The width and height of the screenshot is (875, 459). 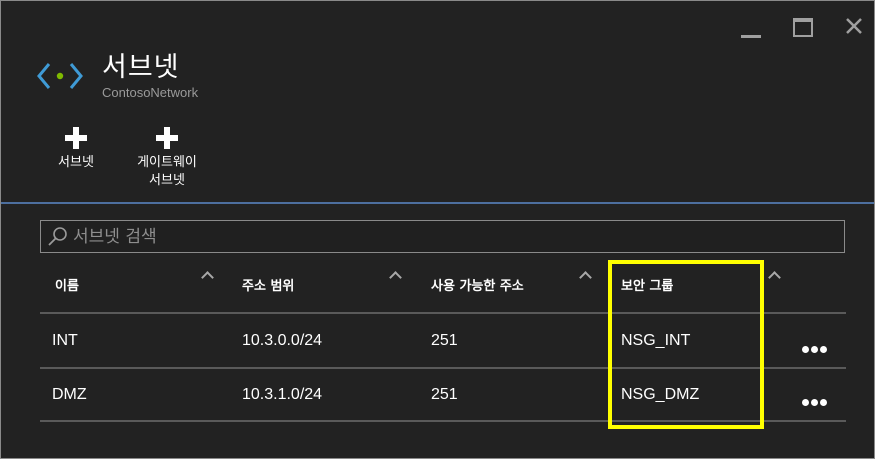 What do you see at coordinates (69, 394) in the screenshot?
I see `cell-name: DMZ` at bounding box center [69, 394].